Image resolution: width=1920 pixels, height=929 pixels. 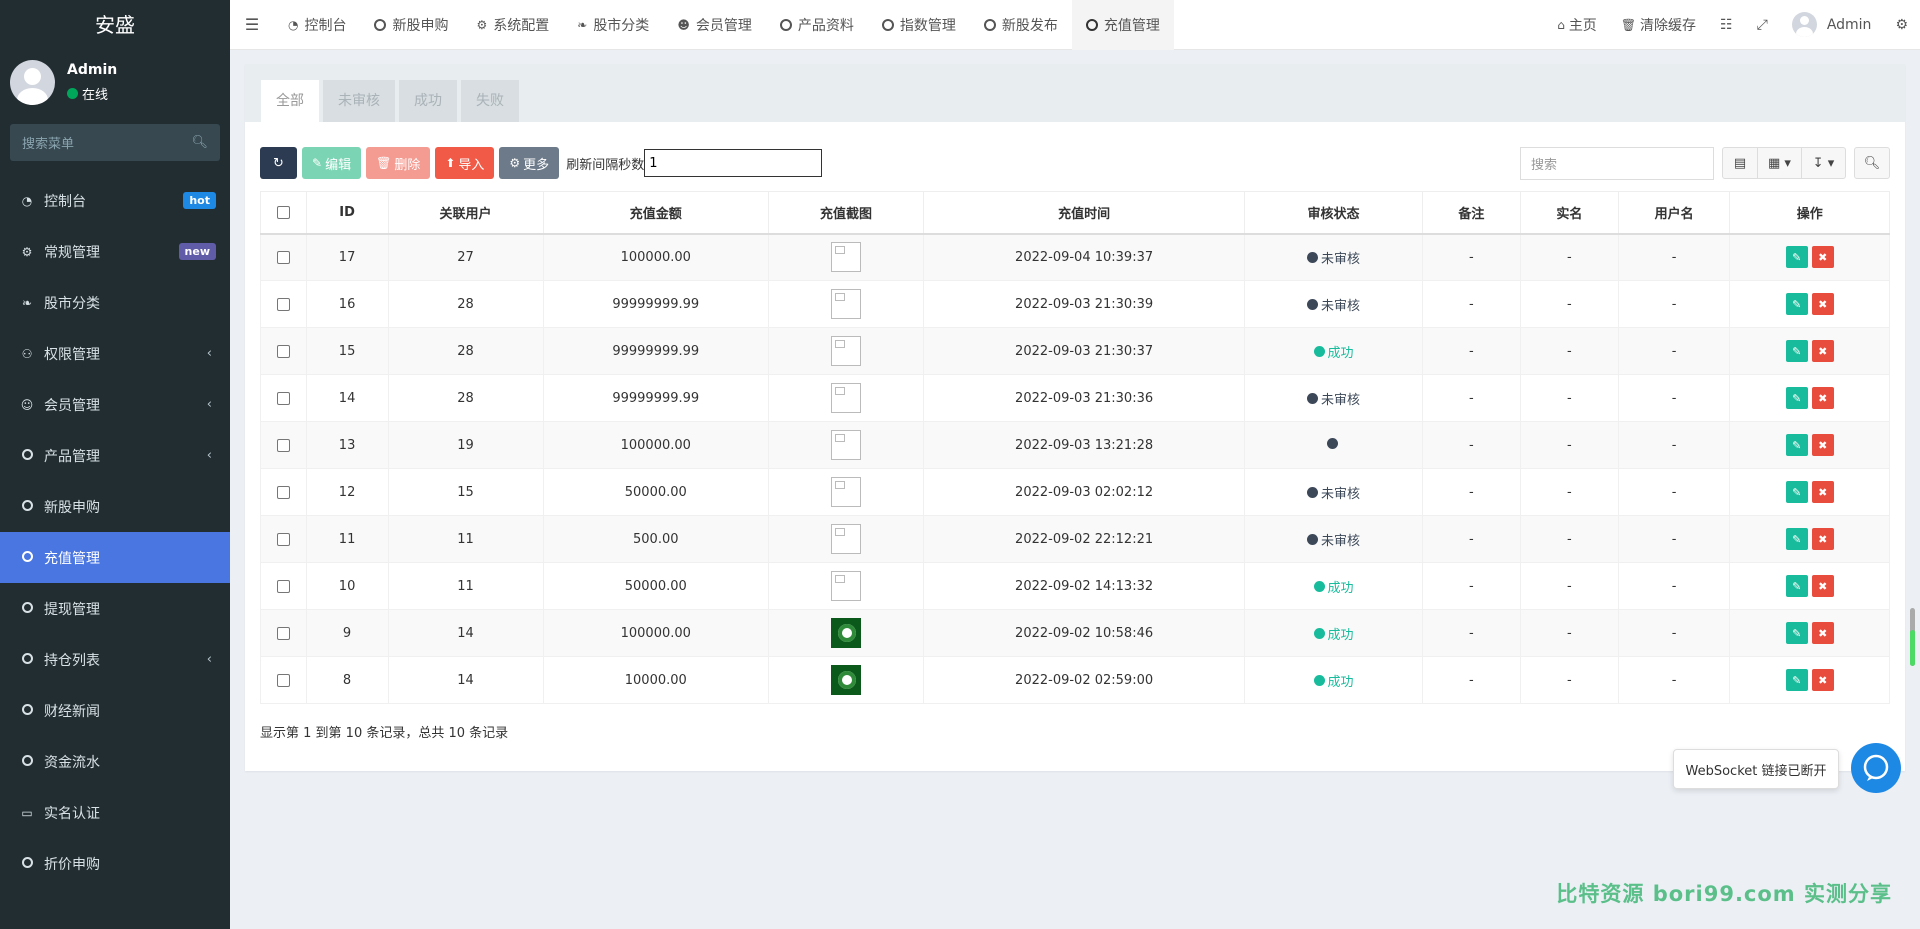 I want to click on sidebar-item: 新股申购, so click(x=115, y=506).